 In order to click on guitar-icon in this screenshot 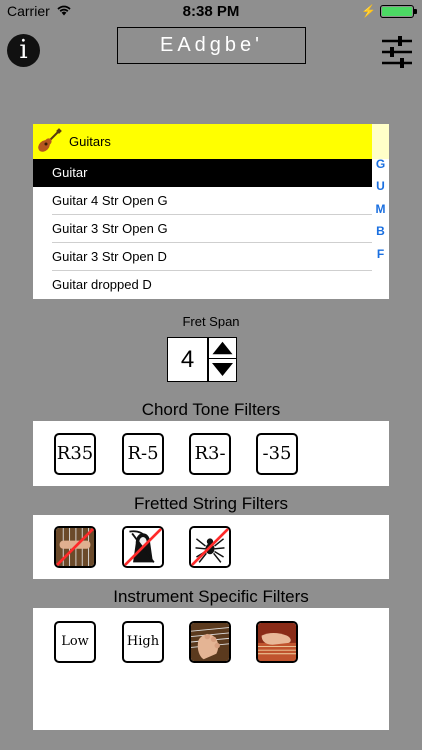, I will do `click(50, 140)`.